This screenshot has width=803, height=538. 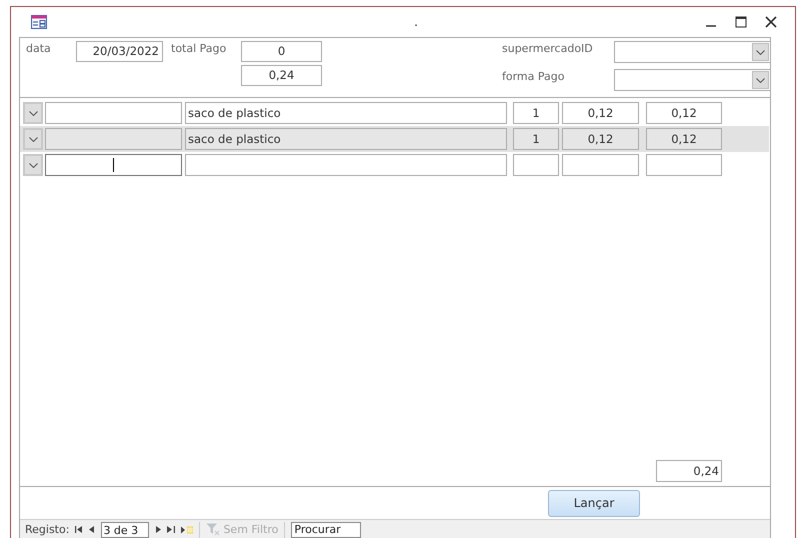 What do you see at coordinates (692, 52) in the screenshot?
I see `supermarket-combo` at bounding box center [692, 52].